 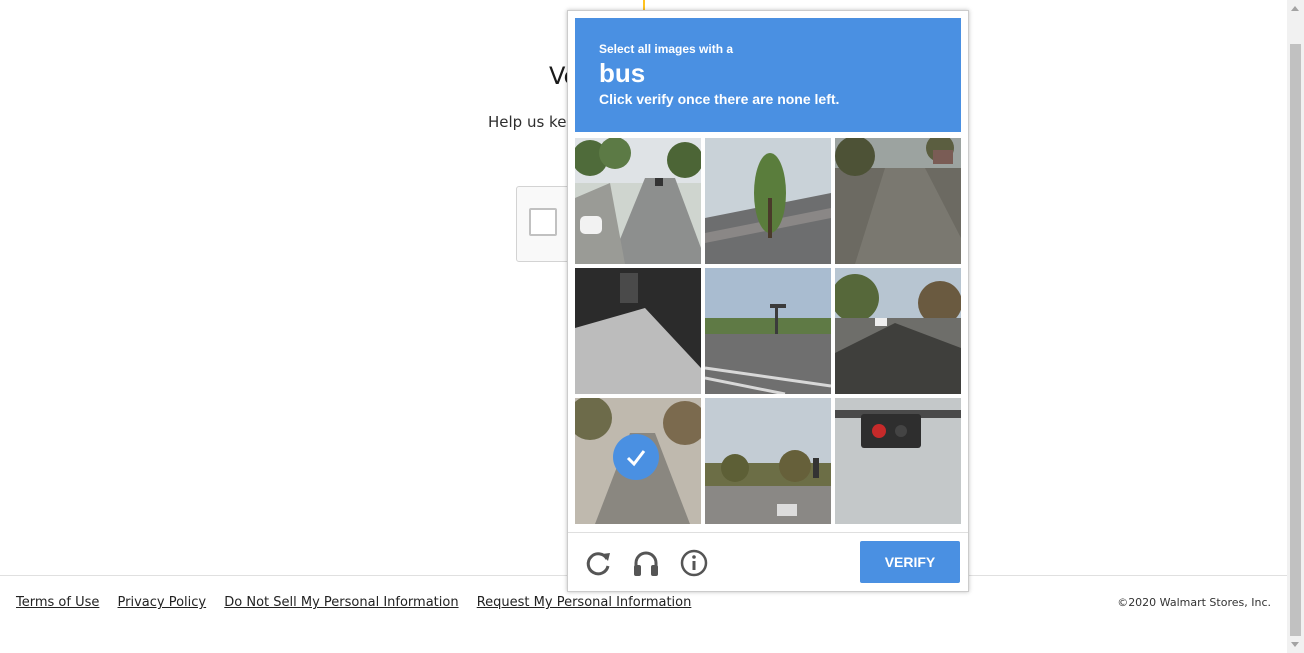 I want to click on terms-of-use-link: Terms of Use, so click(x=57, y=602).